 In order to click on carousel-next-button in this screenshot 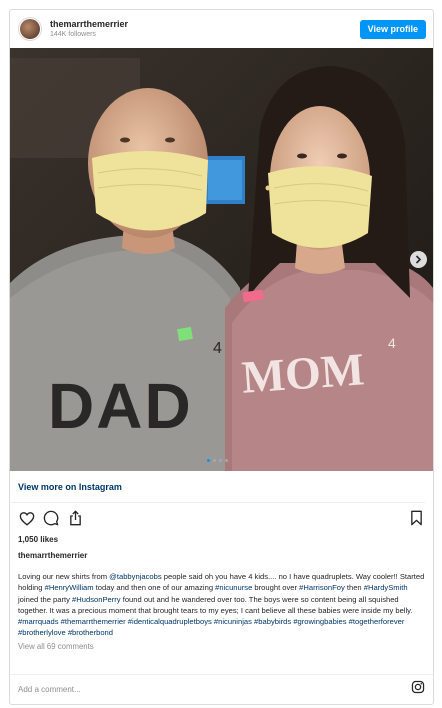, I will do `click(418, 259)`.